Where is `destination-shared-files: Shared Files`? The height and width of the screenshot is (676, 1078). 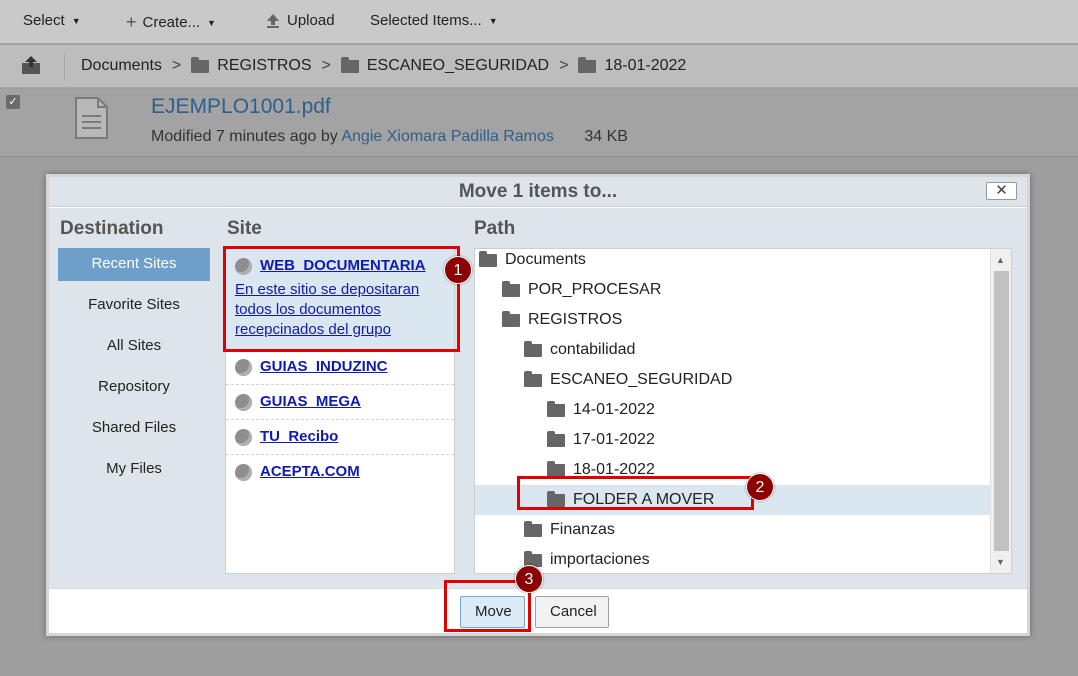
destination-shared-files: Shared Files is located at coordinates (134, 432).